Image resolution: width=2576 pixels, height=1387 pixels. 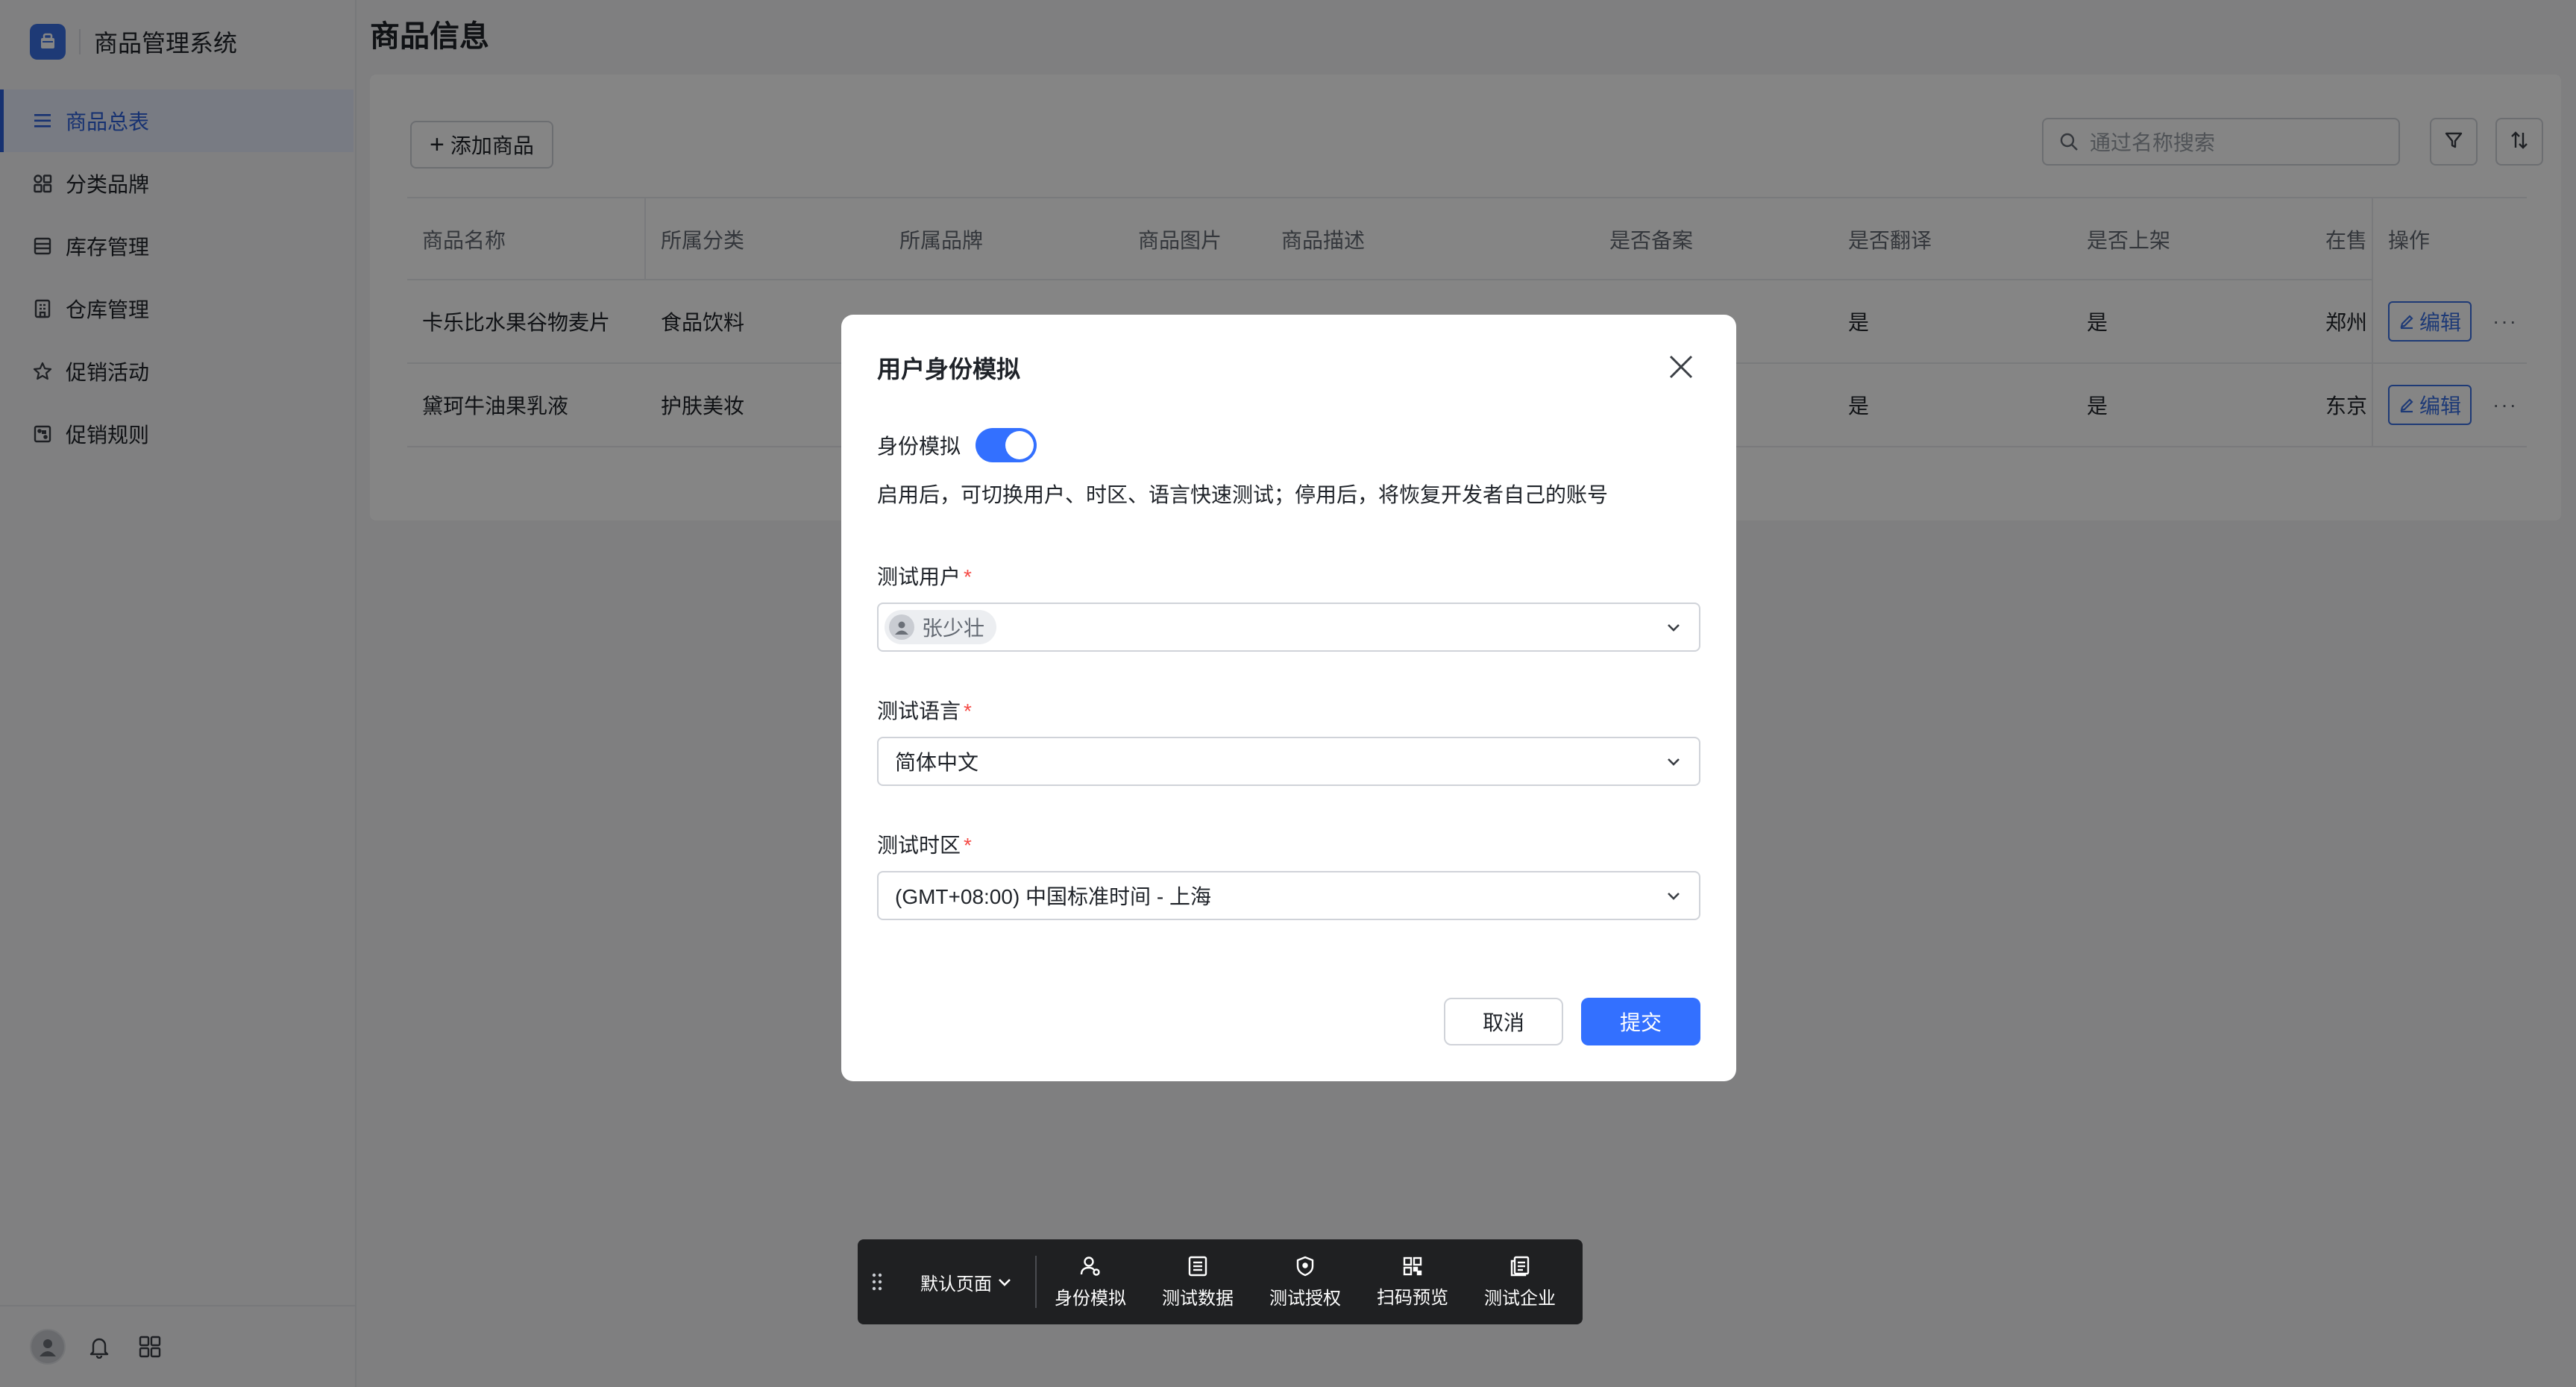 I want to click on dev-toolbar: 默认页面 身份模拟 测试数据 测试授权 扫码预览 测试企业, so click(x=1221, y=1281).